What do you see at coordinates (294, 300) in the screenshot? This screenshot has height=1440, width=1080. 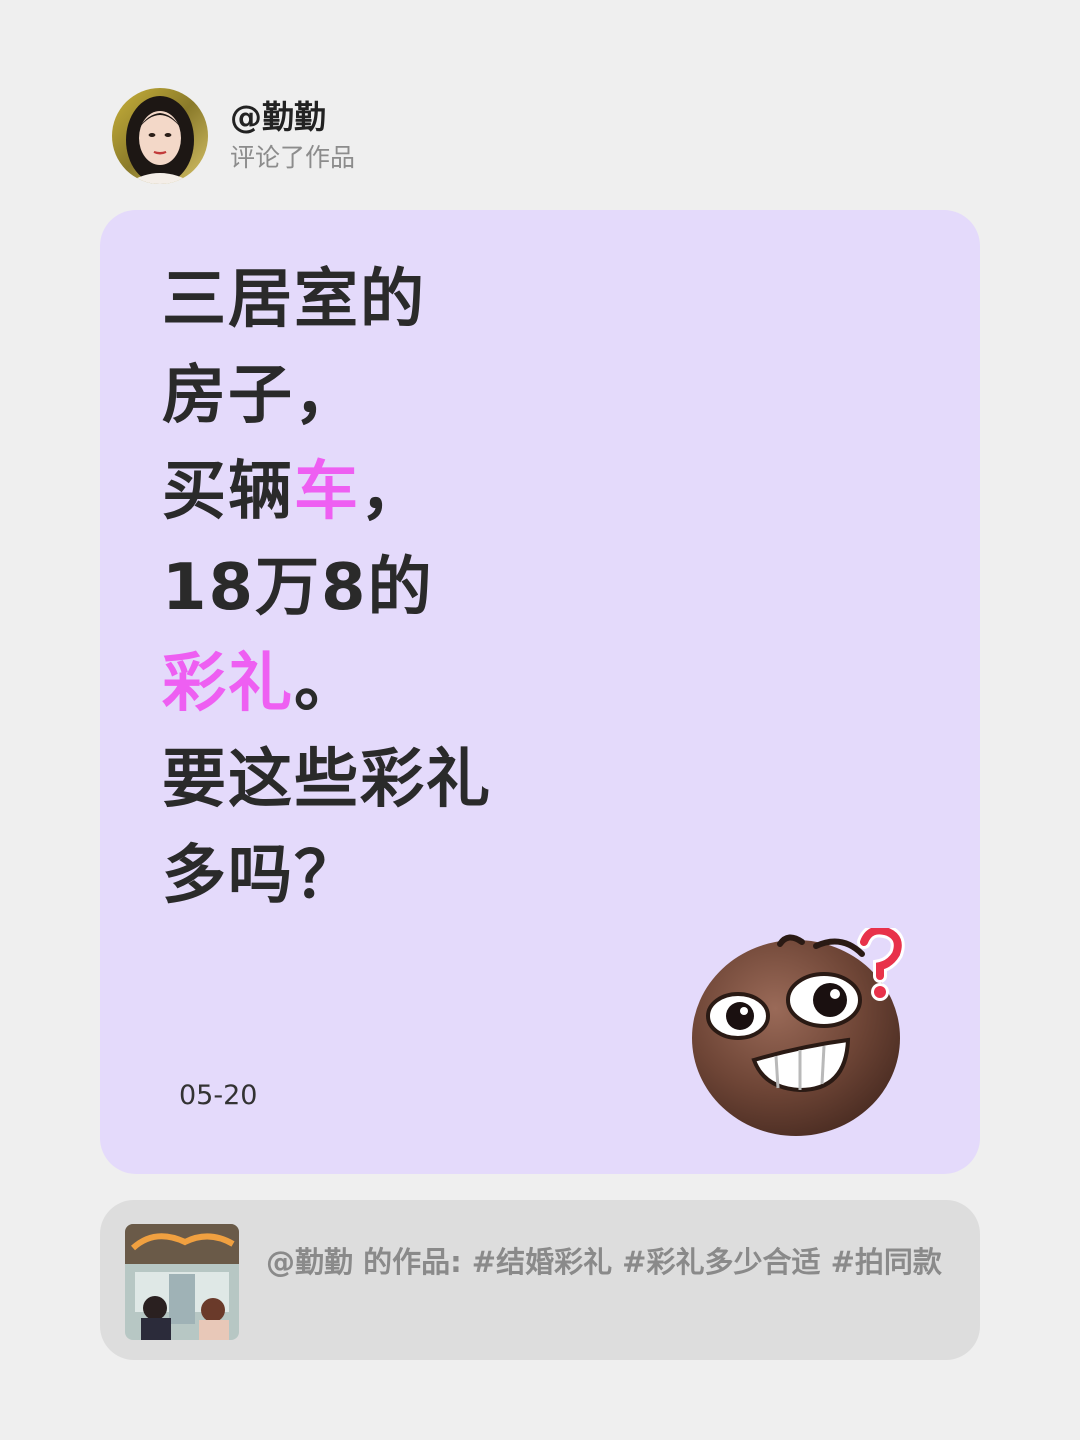 I see `comment-segment: 三居室的` at bounding box center [294, 300].